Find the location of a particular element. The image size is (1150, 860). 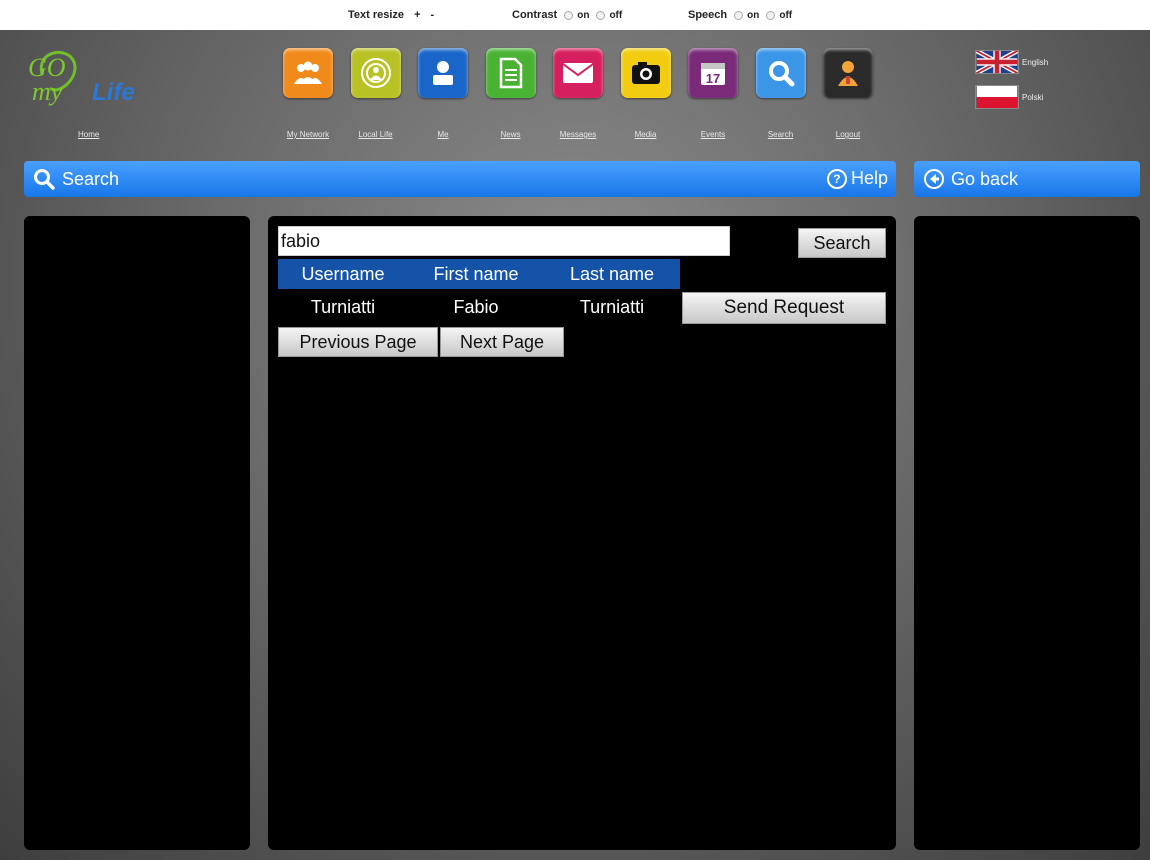

polski-label: Polski is located at coordinates (1033, 97).